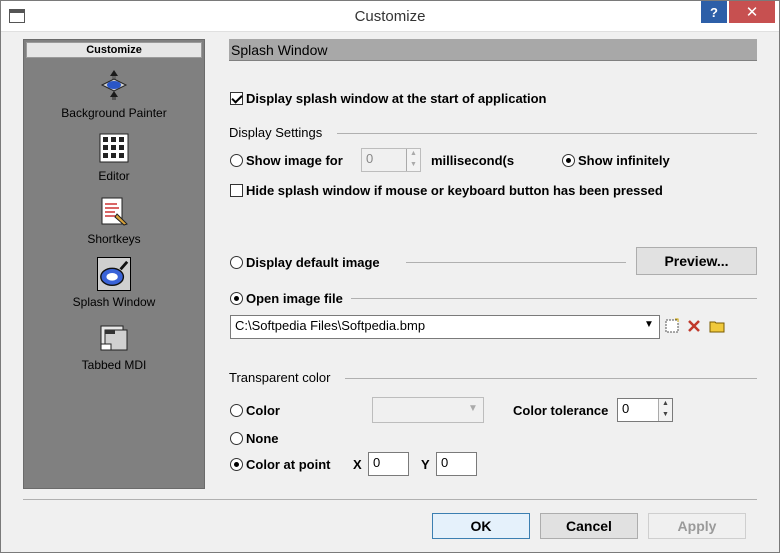  I want to click on y-coordinate-input: 0, so click(456, 464).